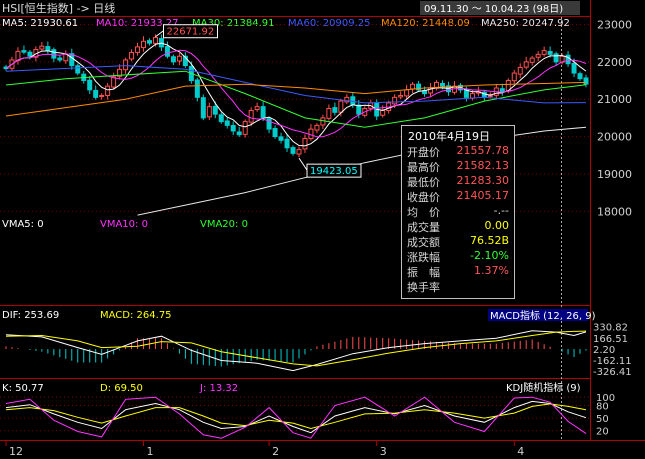 Image resolution: width=645 pixels, height=459 pixels. Describe the element at coordinates (334, 171) in the screenshot. I see `annotation-label: 19423.05` at that location.